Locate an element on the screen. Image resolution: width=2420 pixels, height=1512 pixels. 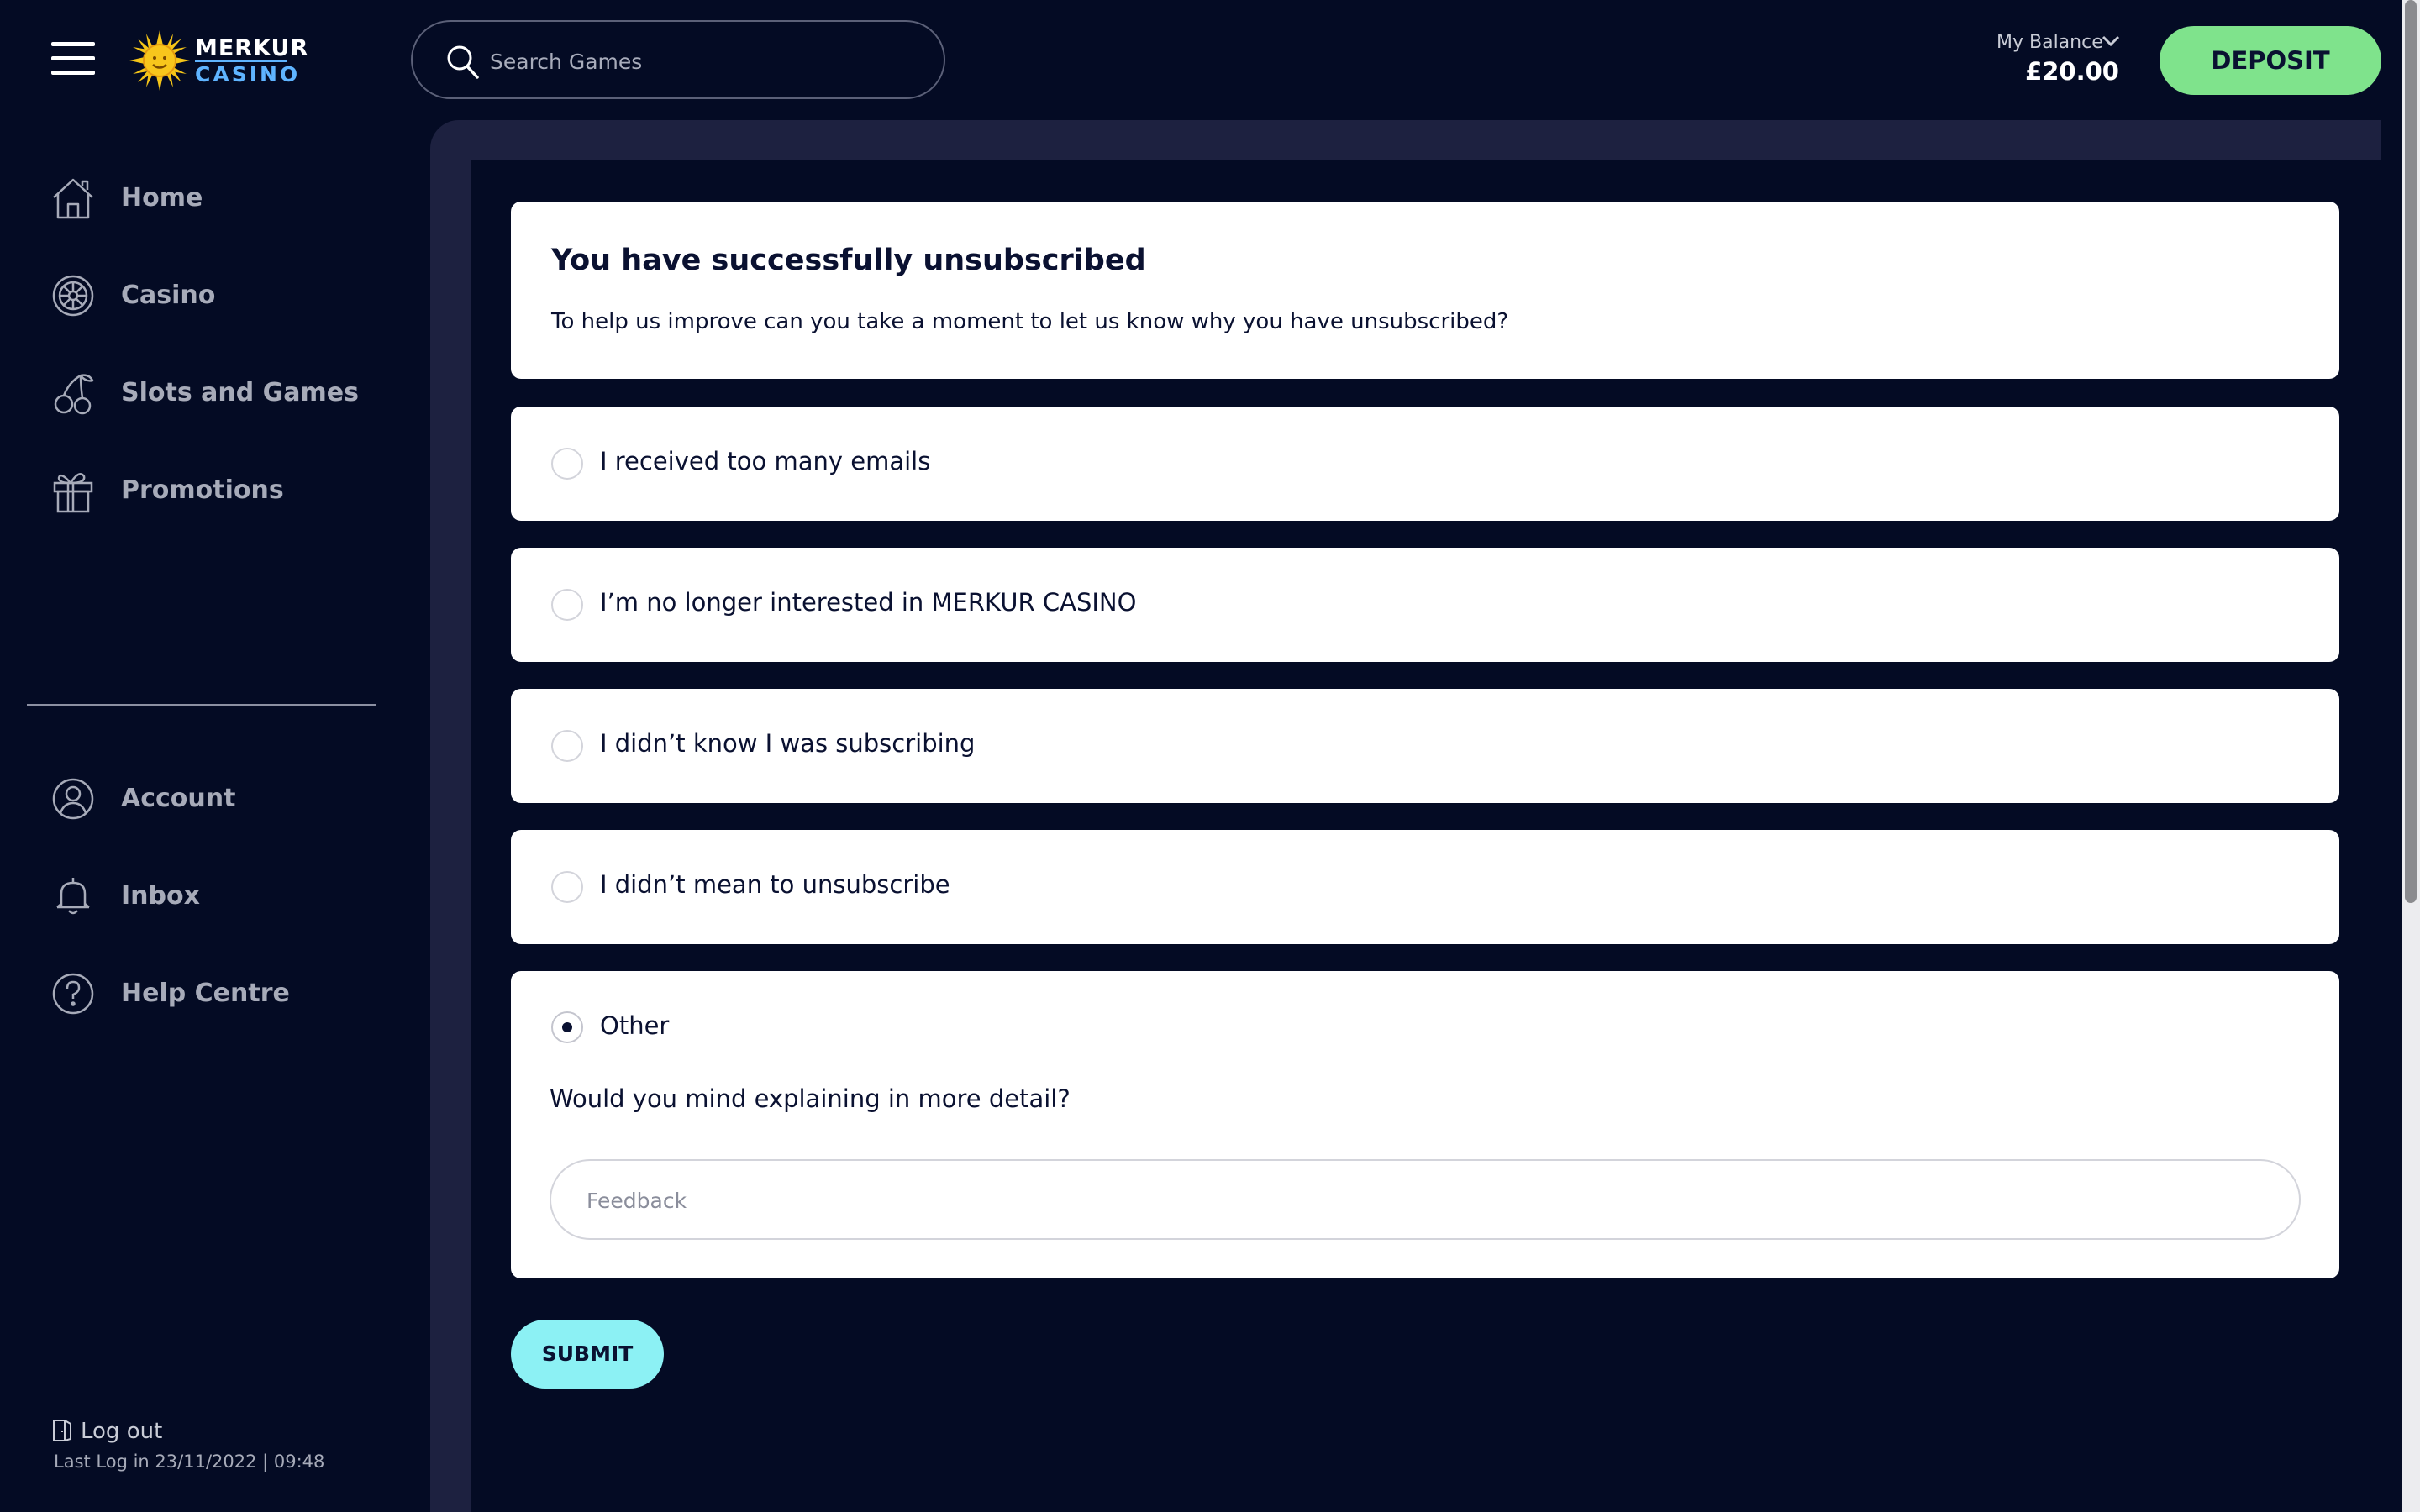
sidebar-item-account: Account is located at coordinates (235, 798).